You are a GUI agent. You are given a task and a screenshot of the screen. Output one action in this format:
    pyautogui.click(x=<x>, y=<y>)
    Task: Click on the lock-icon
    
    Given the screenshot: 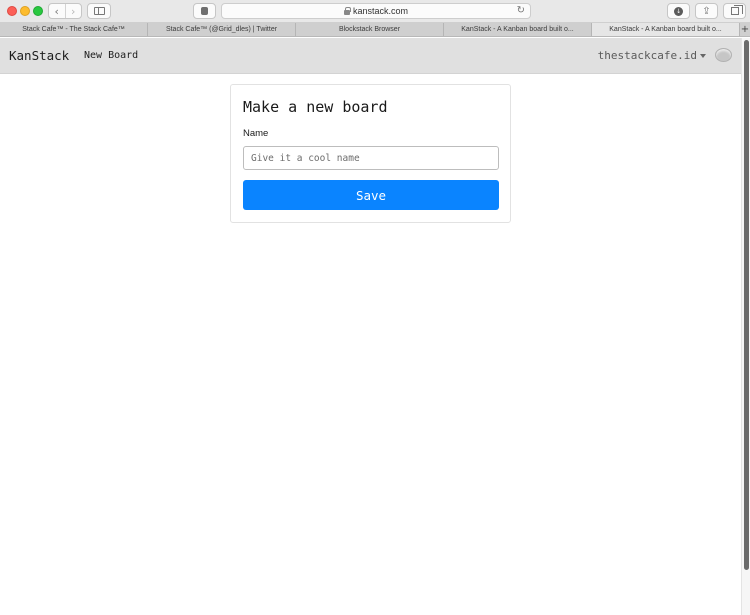 What is the action you would take?
    pyautogui.click(x=347, y=10)
    